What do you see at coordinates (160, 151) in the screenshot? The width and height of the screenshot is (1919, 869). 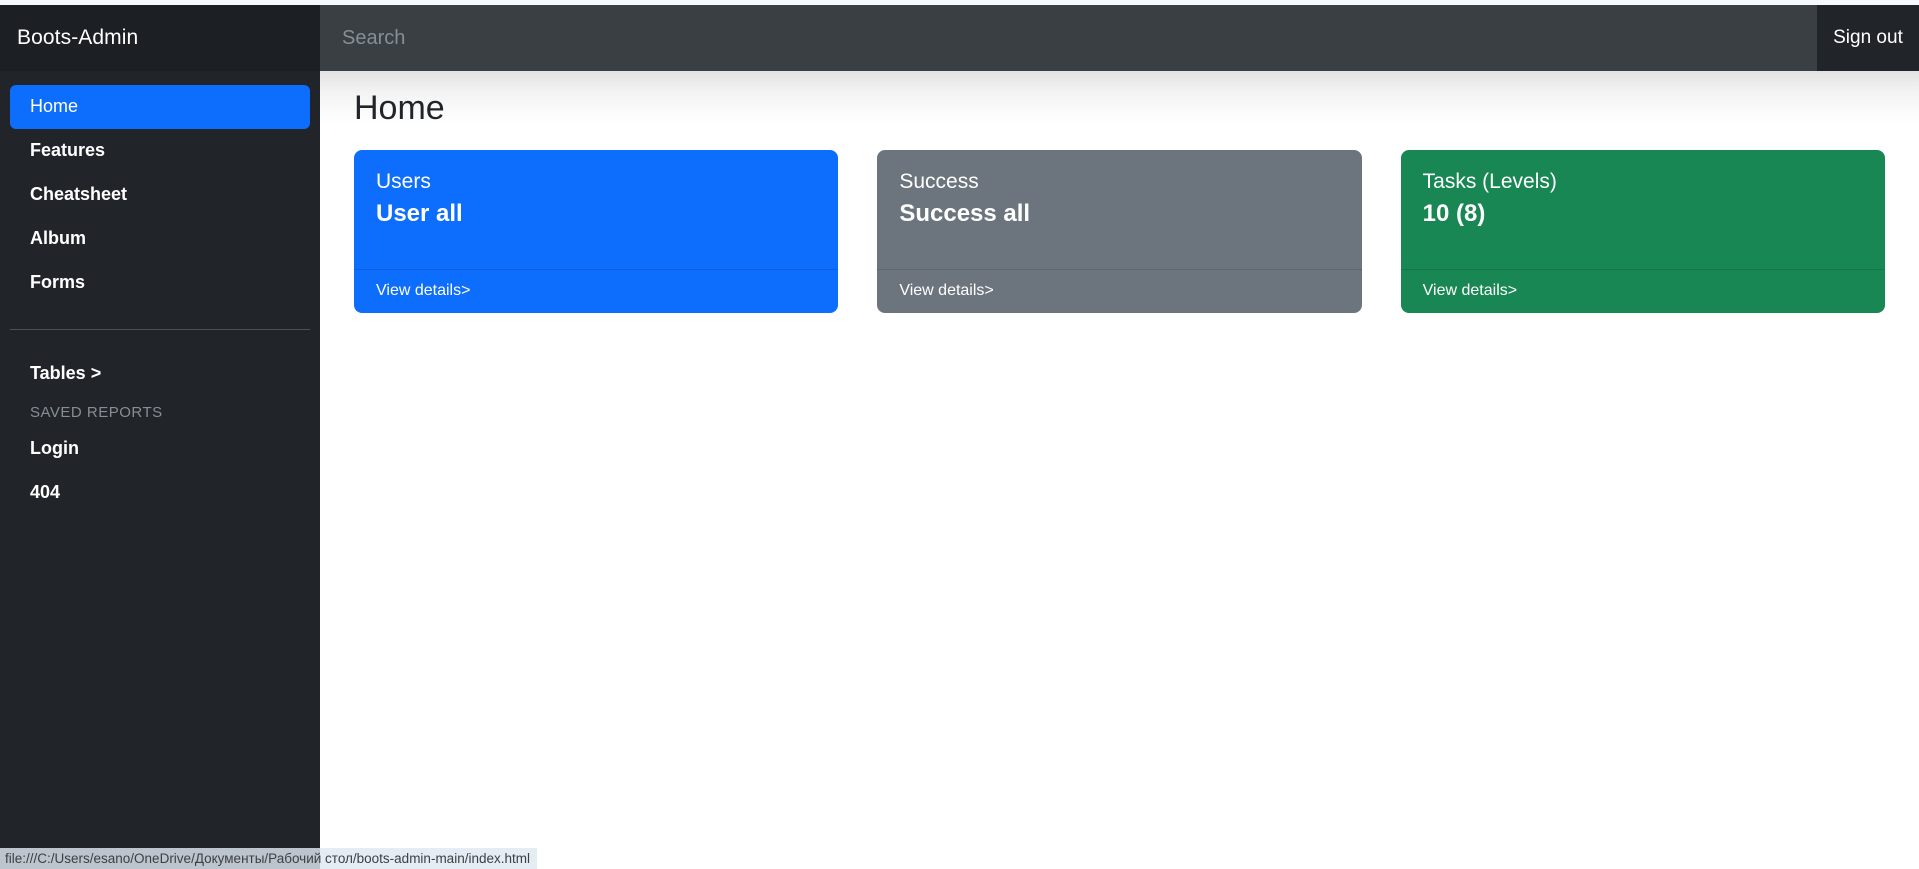 I see `sidebar-item-features: Features` at bounding box center [160, 151].